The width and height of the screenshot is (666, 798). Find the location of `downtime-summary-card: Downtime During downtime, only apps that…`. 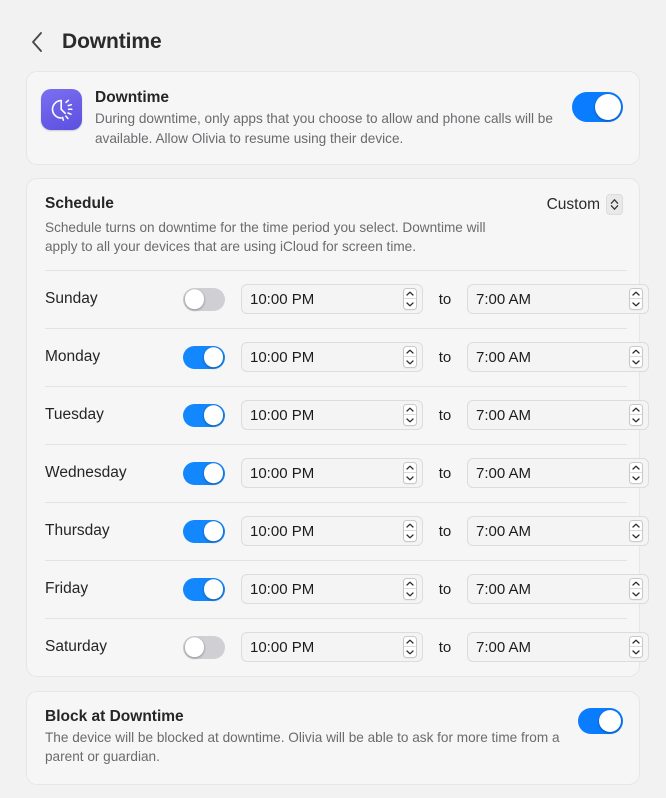

downtime-summary-card: Downtime During downtime, only apps that… is located at coordinates (333, 118).